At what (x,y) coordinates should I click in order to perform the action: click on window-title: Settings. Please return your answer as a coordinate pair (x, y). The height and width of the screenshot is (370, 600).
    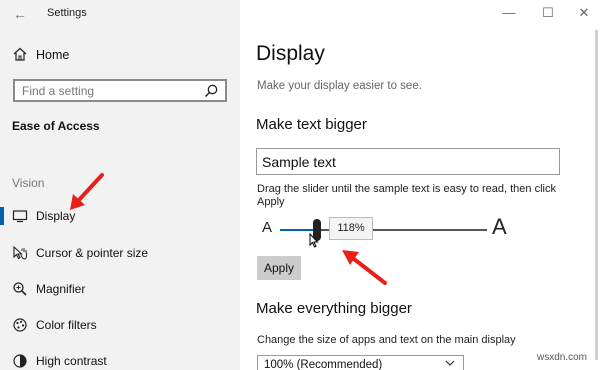
    Looking at the image, I should click on (67, 13).